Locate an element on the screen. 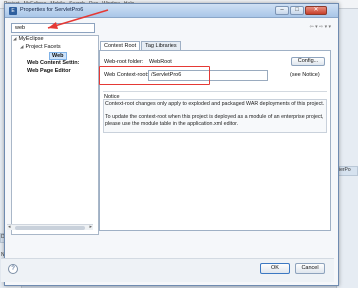  annotation-arrow-head is located at coordinates (53, 25).